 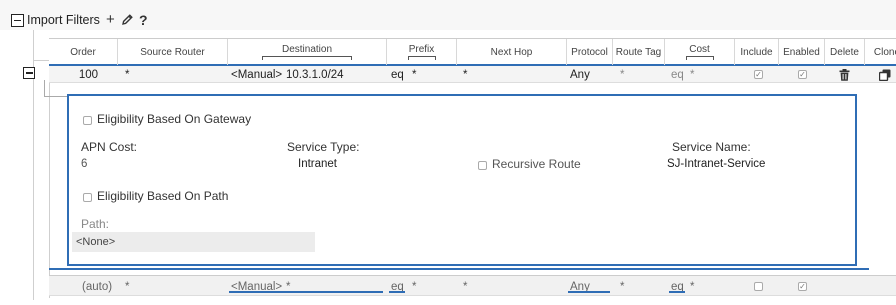 What do you see at coordinates (163, 196) in the screenshot?
I see `path-eligibility-label: Eligibility Based On Path` at bounding box center [163, 196].